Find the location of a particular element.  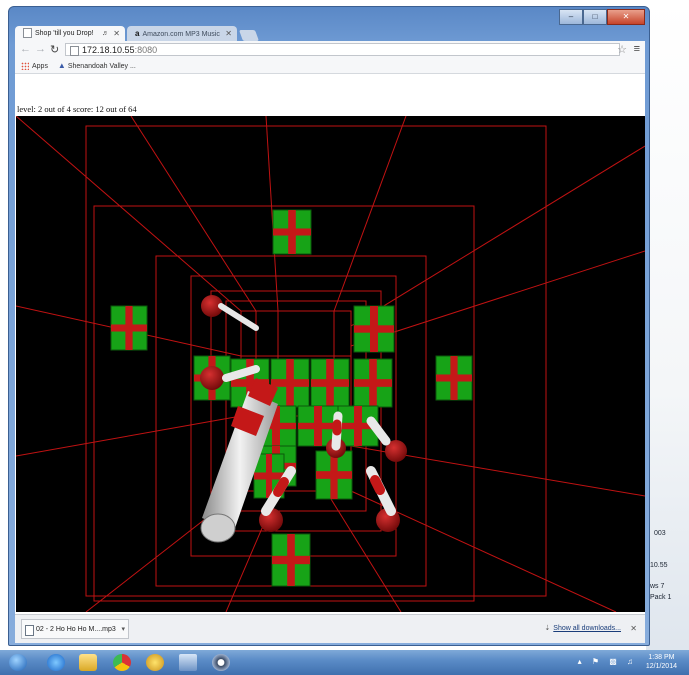

maximize-button: □ is located at coordinates (595, 17).